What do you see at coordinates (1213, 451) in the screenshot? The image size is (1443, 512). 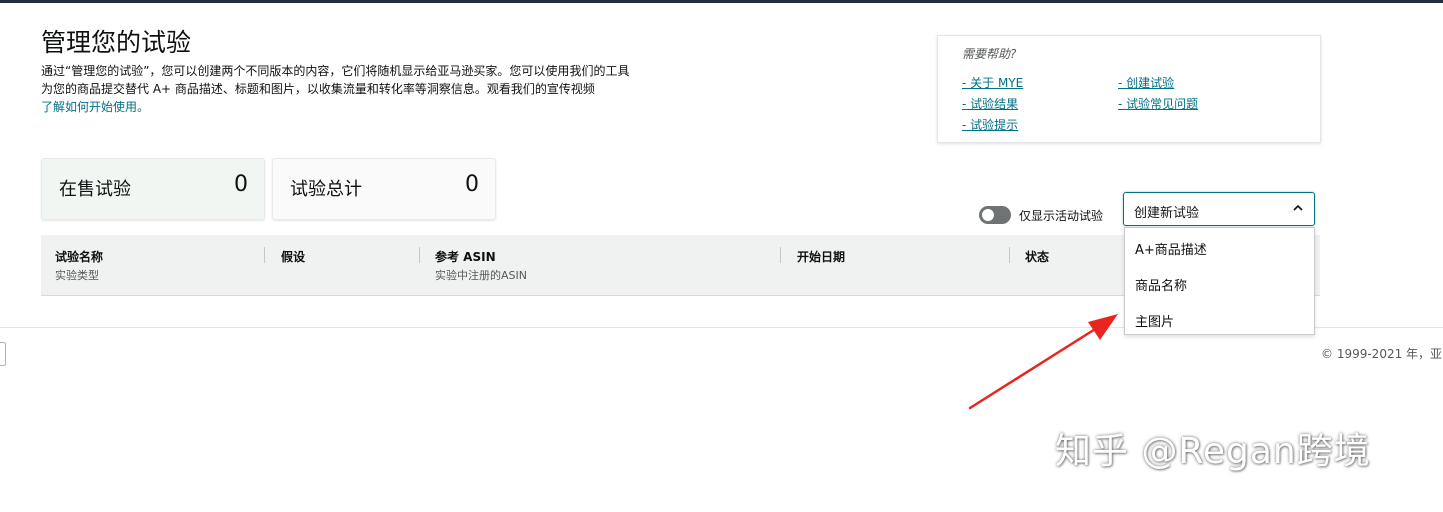 I see `watermark: 知乎 @Regan跨境` at bounding box center [1213, 451].